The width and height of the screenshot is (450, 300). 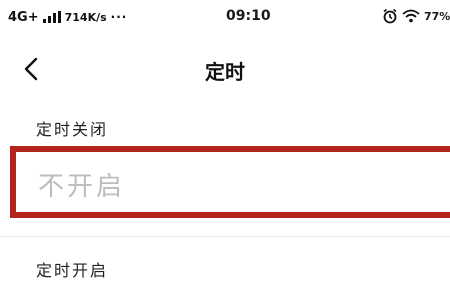 I want to click on battery-level: 77%, so click(x=437, y=16).